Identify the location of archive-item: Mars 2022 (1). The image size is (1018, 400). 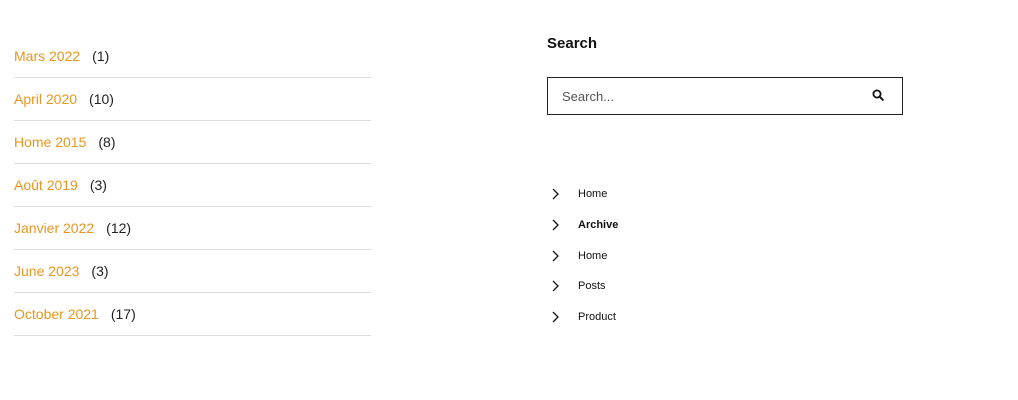
(192, 56).